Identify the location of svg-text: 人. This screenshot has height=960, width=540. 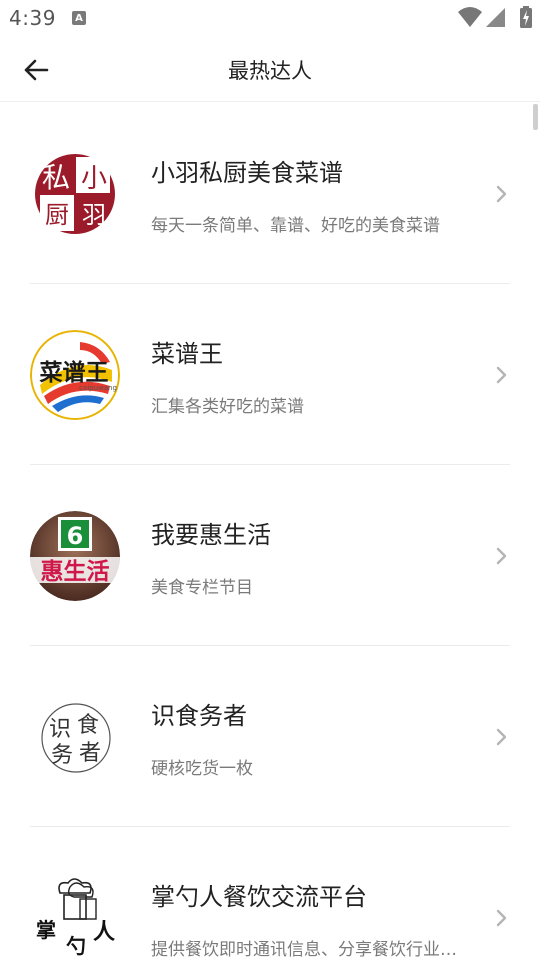
(104, 932).